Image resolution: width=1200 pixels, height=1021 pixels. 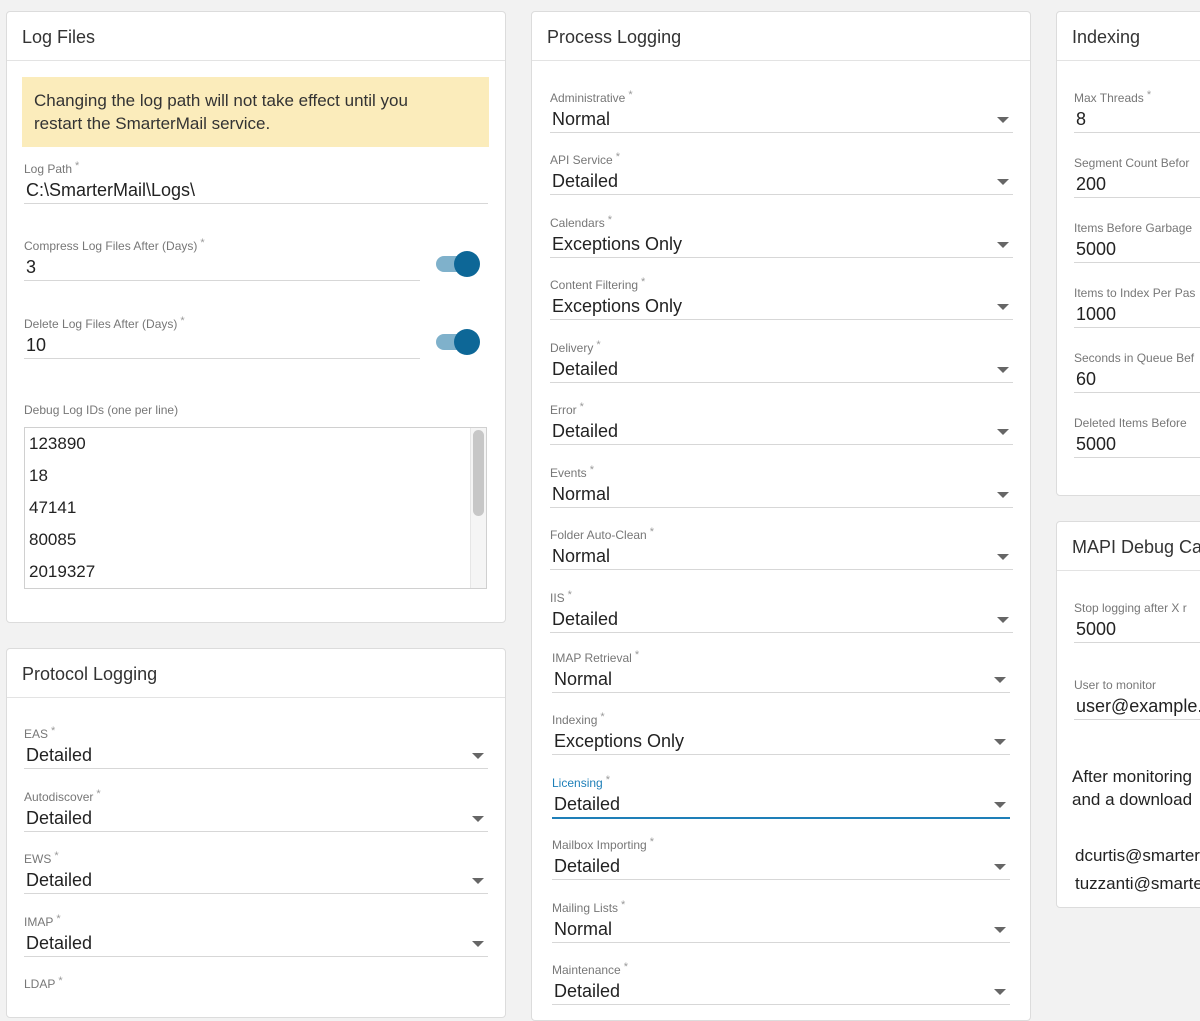 I want to click on imap-label: IMAP *, so click(x=42, y=921).